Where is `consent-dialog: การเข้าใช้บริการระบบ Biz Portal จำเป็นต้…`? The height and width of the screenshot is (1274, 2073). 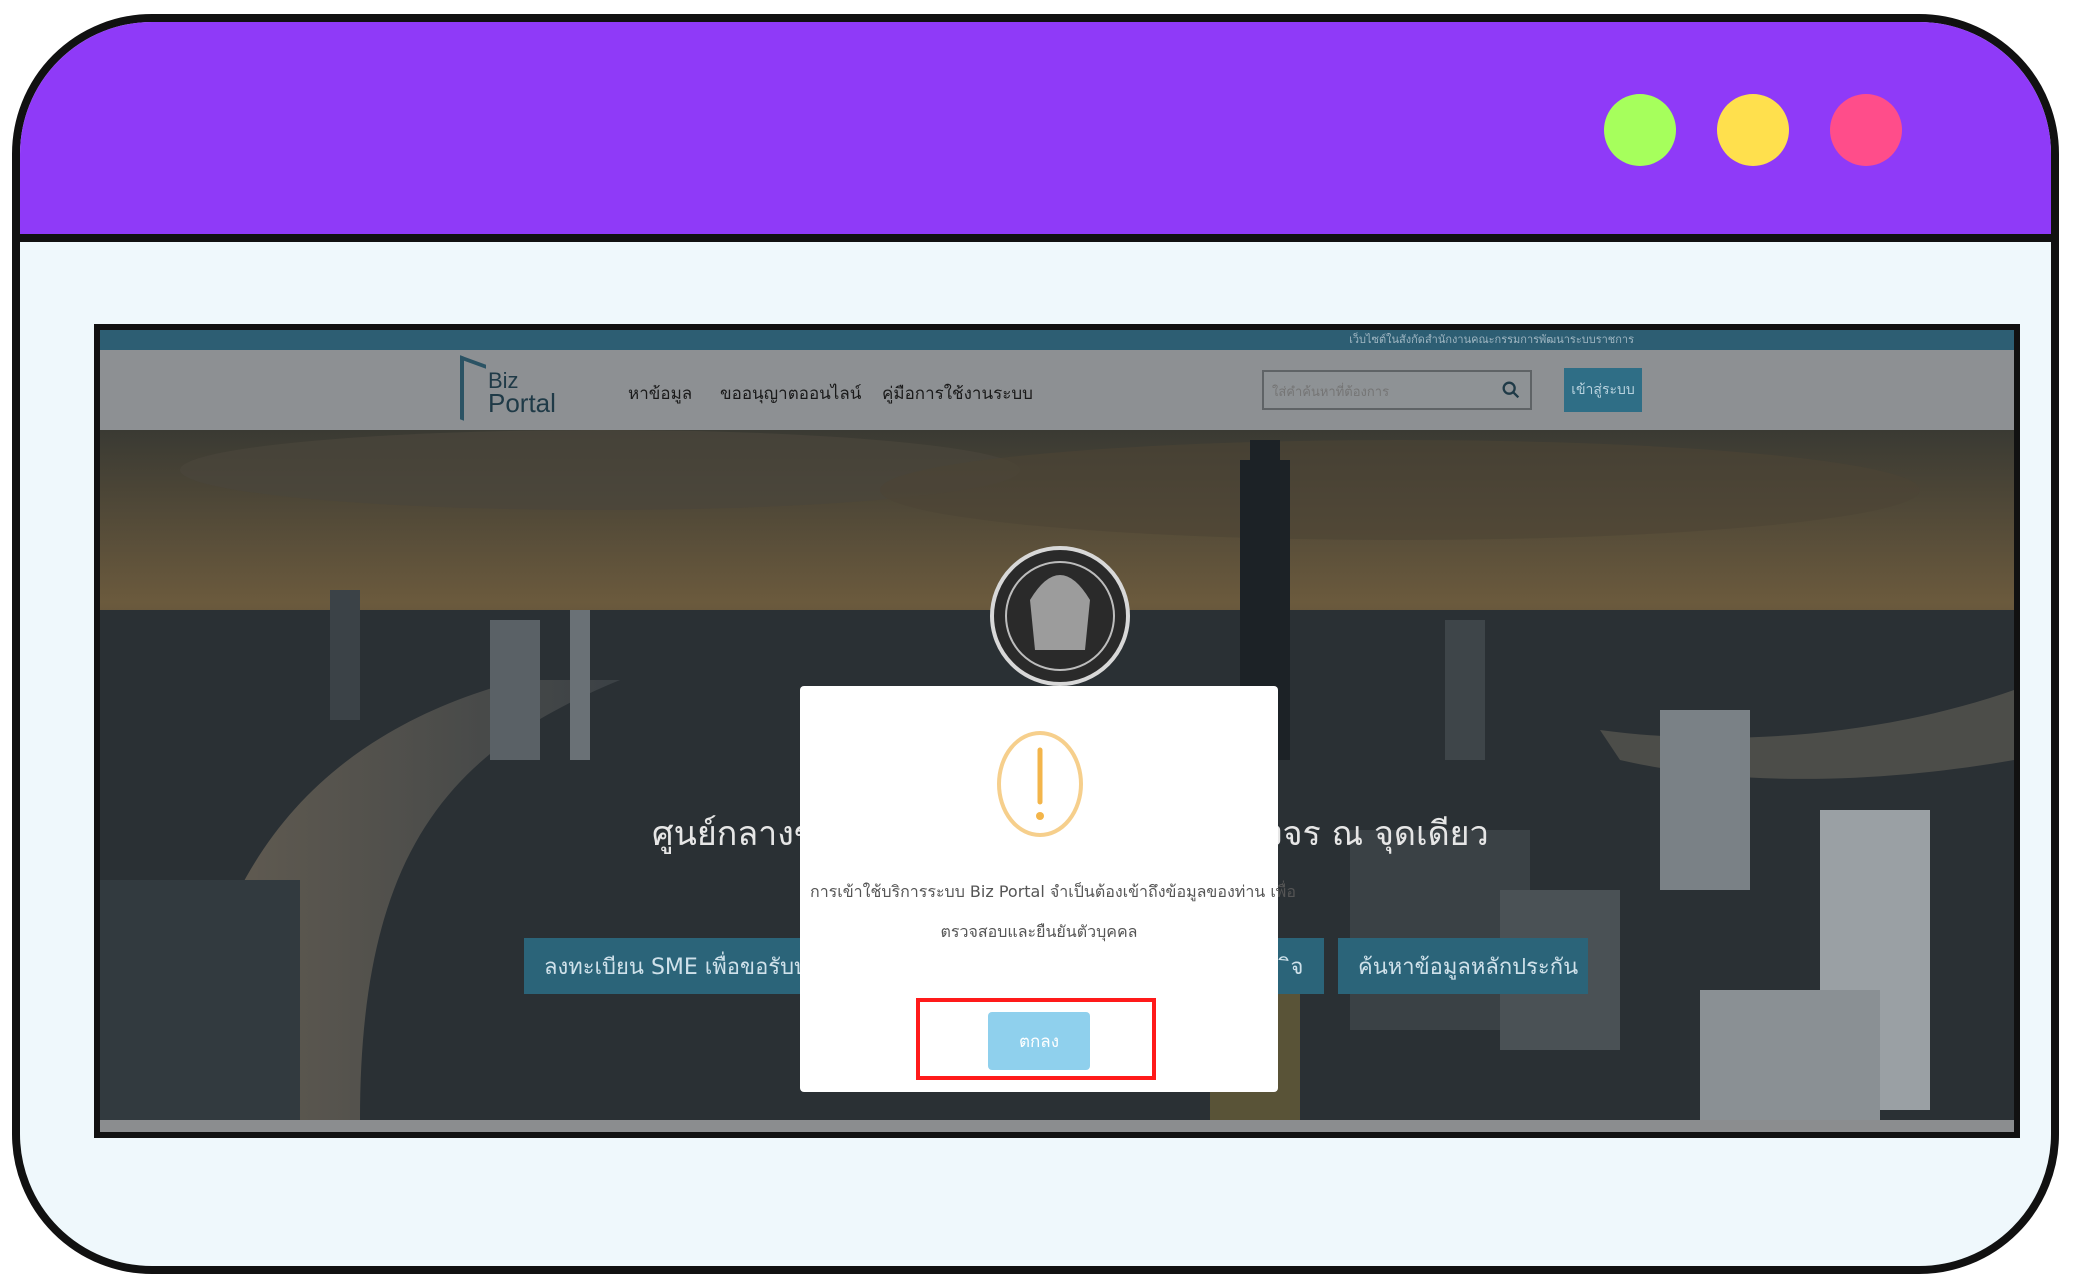
consent-dialog: การเข้าใช้บริการระบบ Biz Portal จำเป็นต้… is located at coordinates (1048, 889).